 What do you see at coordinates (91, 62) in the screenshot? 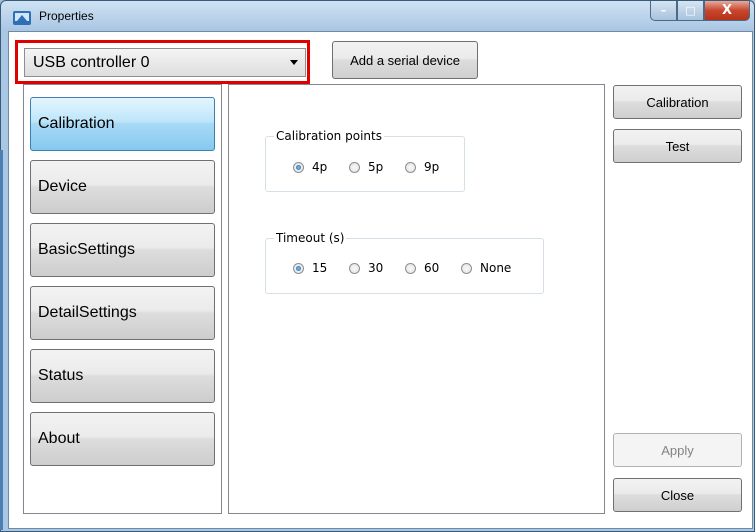
I see `device-select-value: USB controller 0` at bounding box center [91, 62].